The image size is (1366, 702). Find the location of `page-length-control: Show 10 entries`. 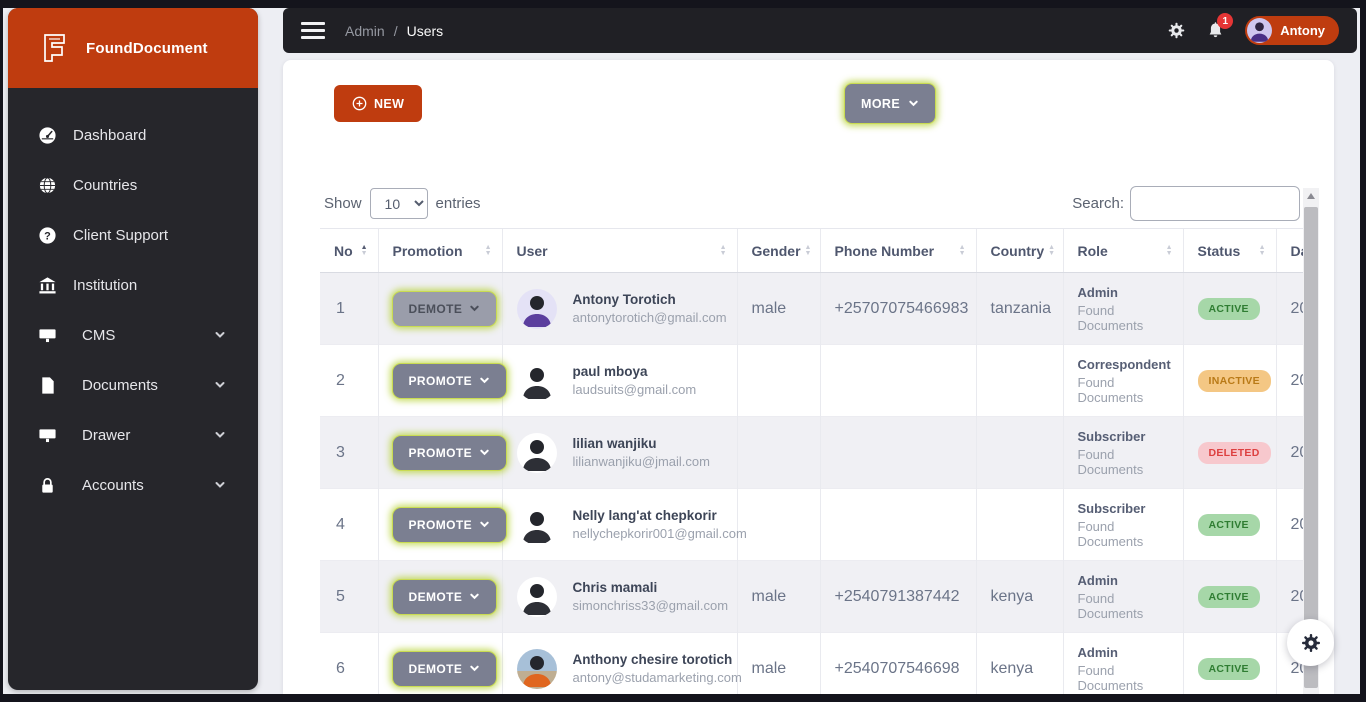

page-length-control: Show 10 entries is located at coordinates (402, 203).